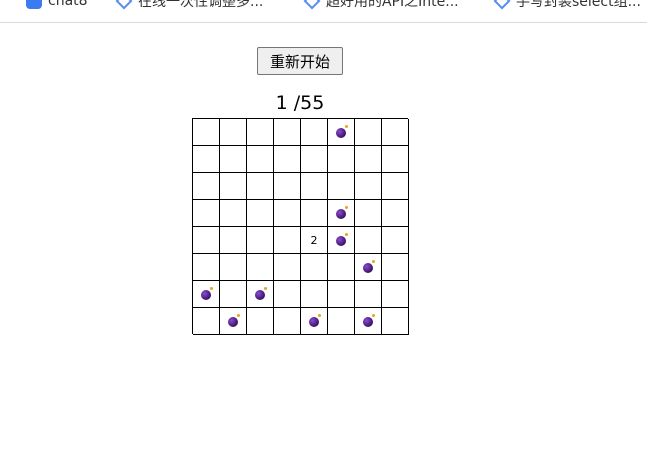 This screenshot has width=647, height=457. Describe the element at coordinates (300, 103) in the screenshot. I see `mine-counter: 1 /55` at that location.